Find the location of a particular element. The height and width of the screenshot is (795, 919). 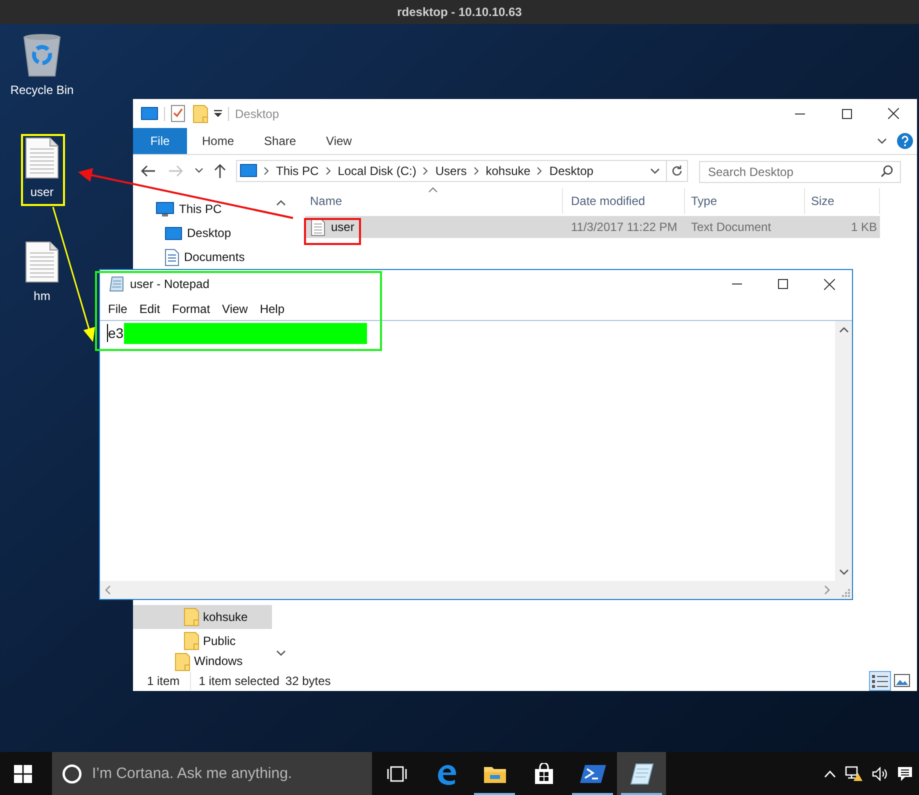

nav-item: Documents is located at coordinates (202, 257).